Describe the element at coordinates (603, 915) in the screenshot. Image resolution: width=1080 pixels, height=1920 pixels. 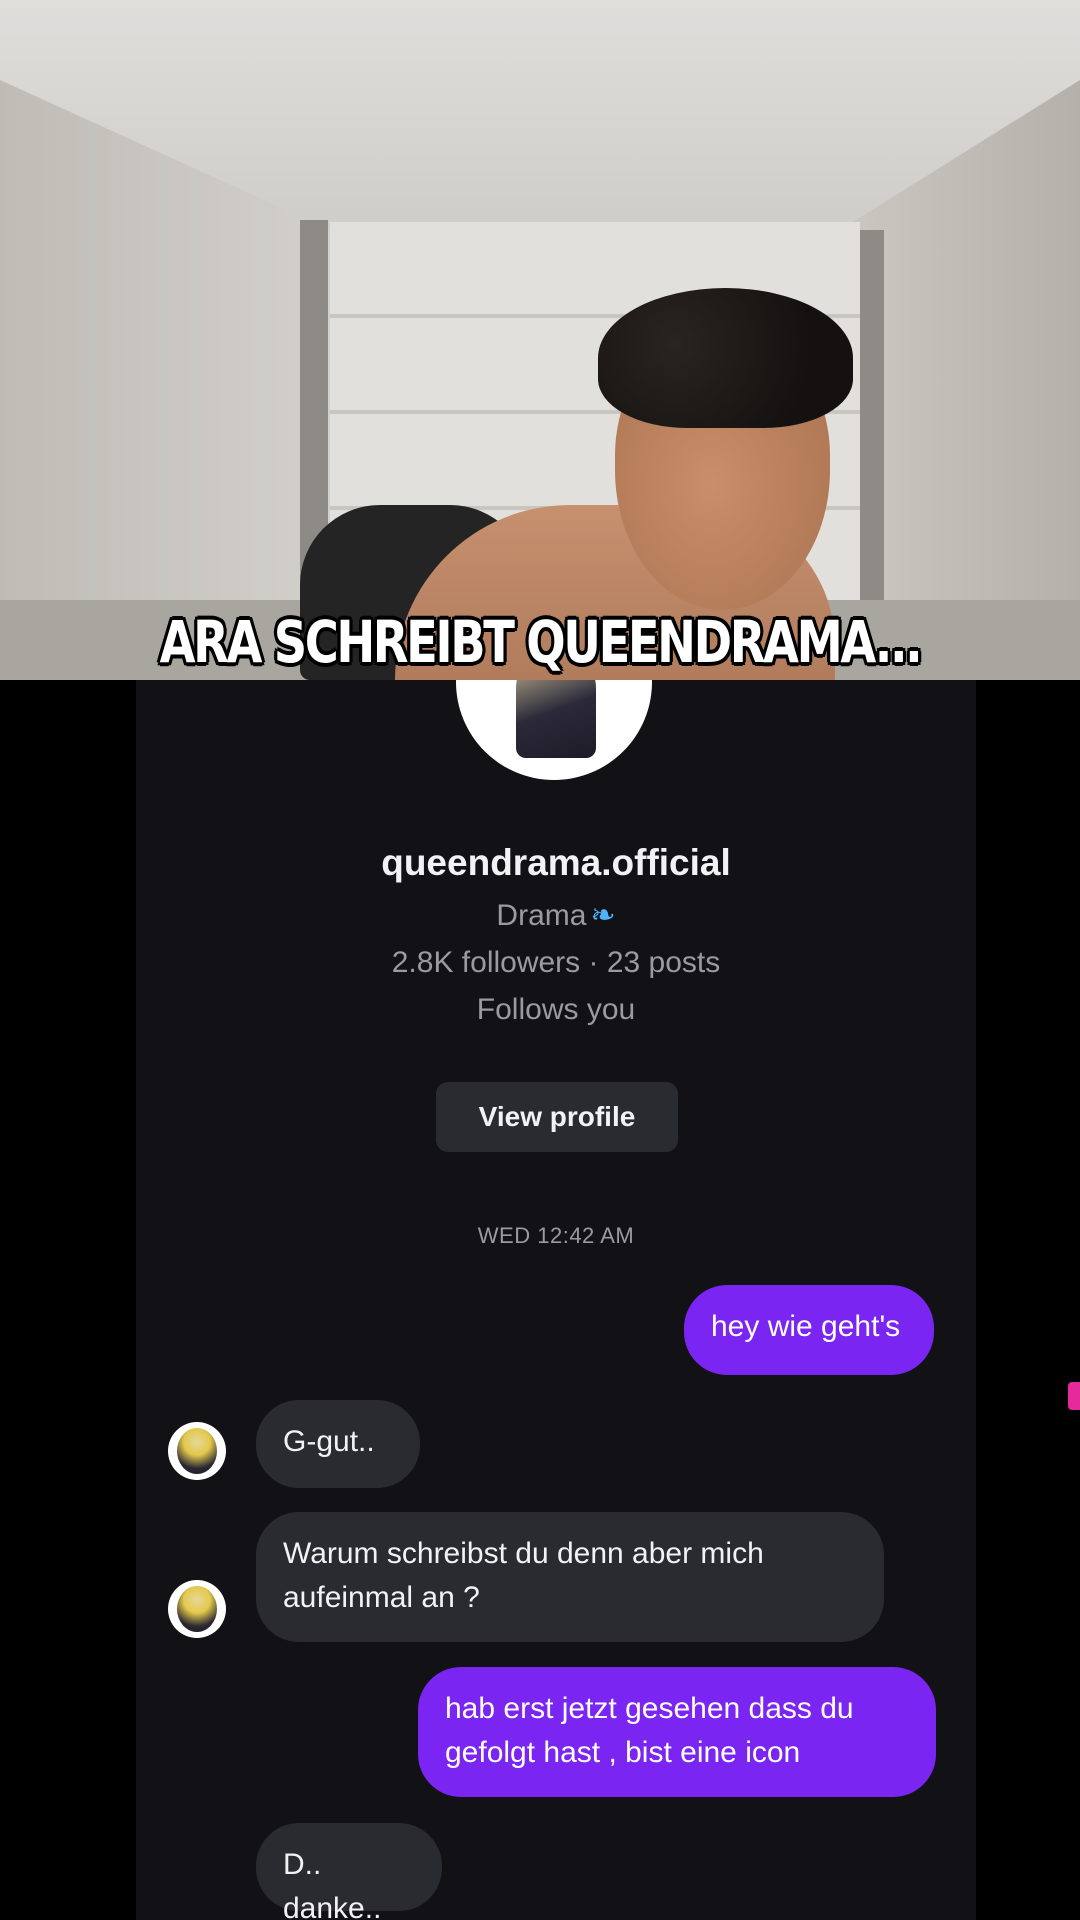
I see `butterfly-icon: ❧` at that location.